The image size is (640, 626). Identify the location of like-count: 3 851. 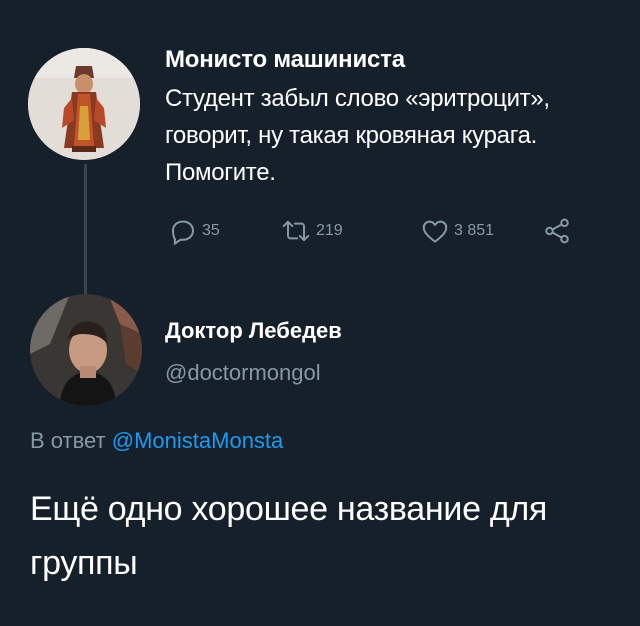
(474, 230).